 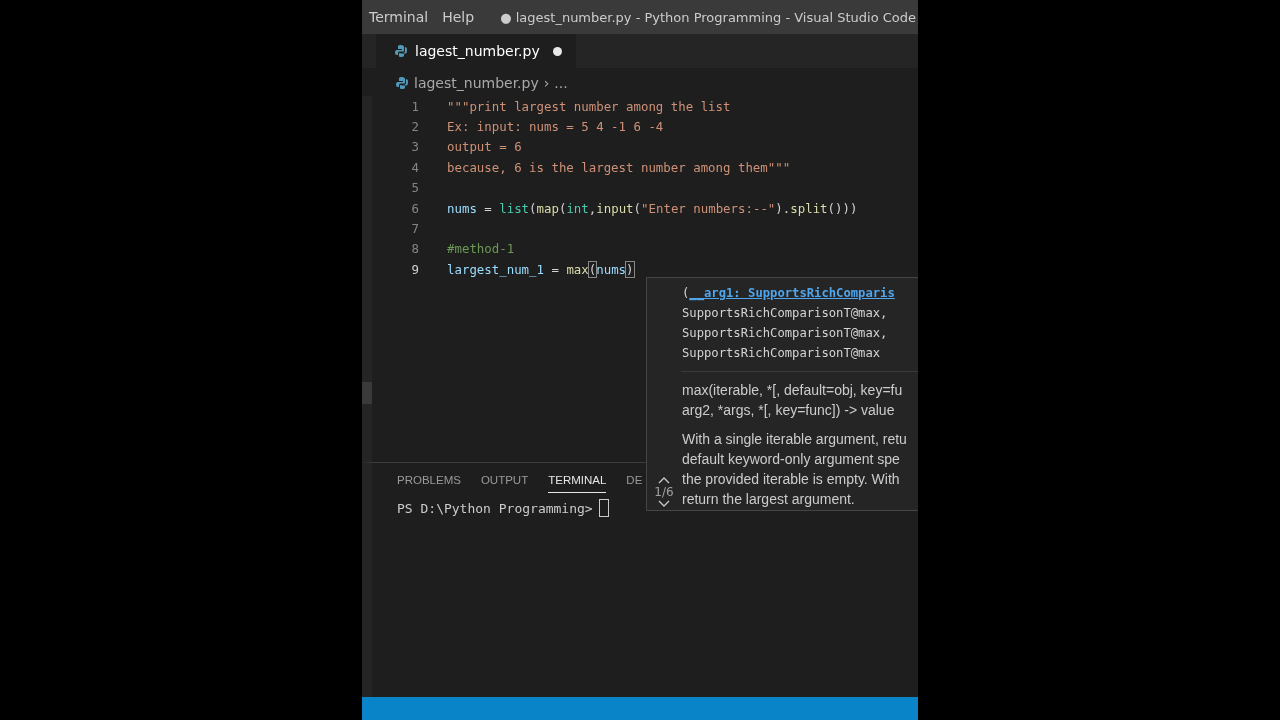 What do you see at coordinates (603, 508) in the screenshot?
I see `terminal-cursor` at bounding box center [603, 508].